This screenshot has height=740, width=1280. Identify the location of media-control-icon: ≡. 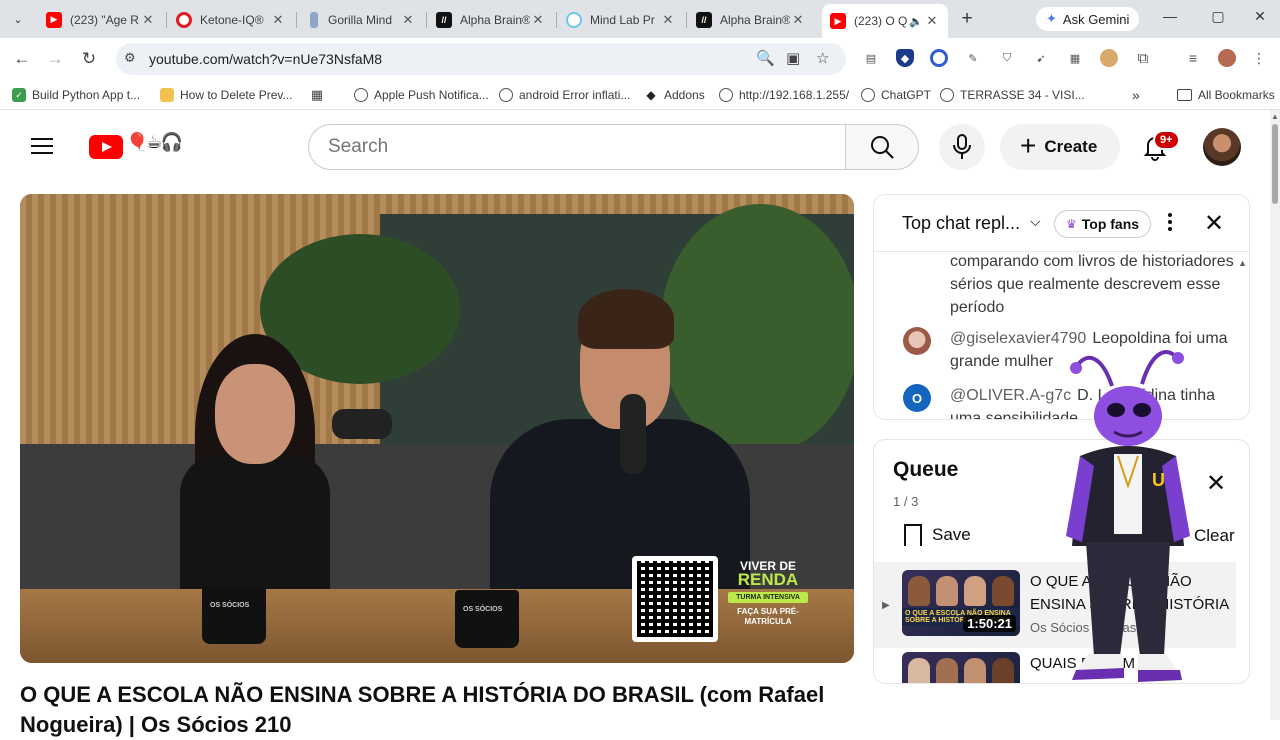
(1193, 58).